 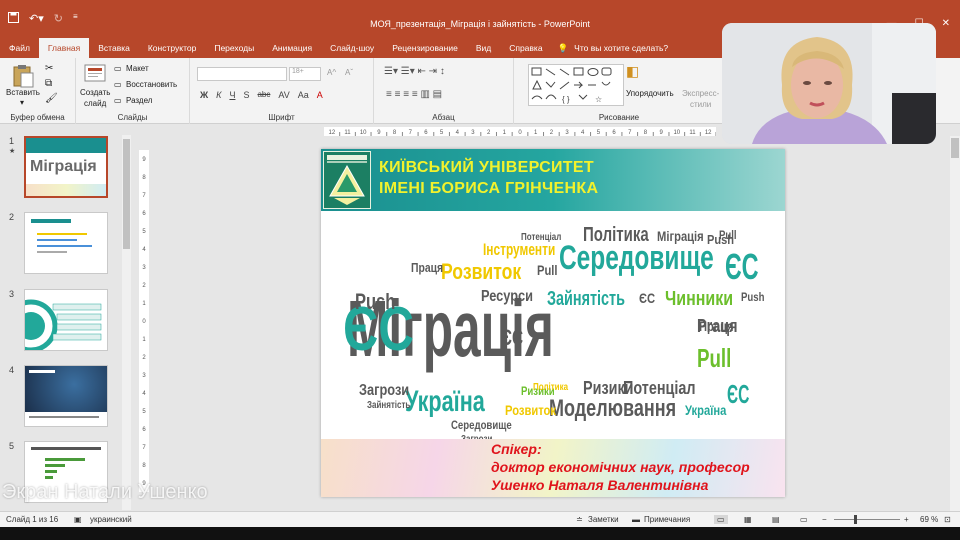 I want to click on zoom-slider-handle, so click(x=855, y=519).